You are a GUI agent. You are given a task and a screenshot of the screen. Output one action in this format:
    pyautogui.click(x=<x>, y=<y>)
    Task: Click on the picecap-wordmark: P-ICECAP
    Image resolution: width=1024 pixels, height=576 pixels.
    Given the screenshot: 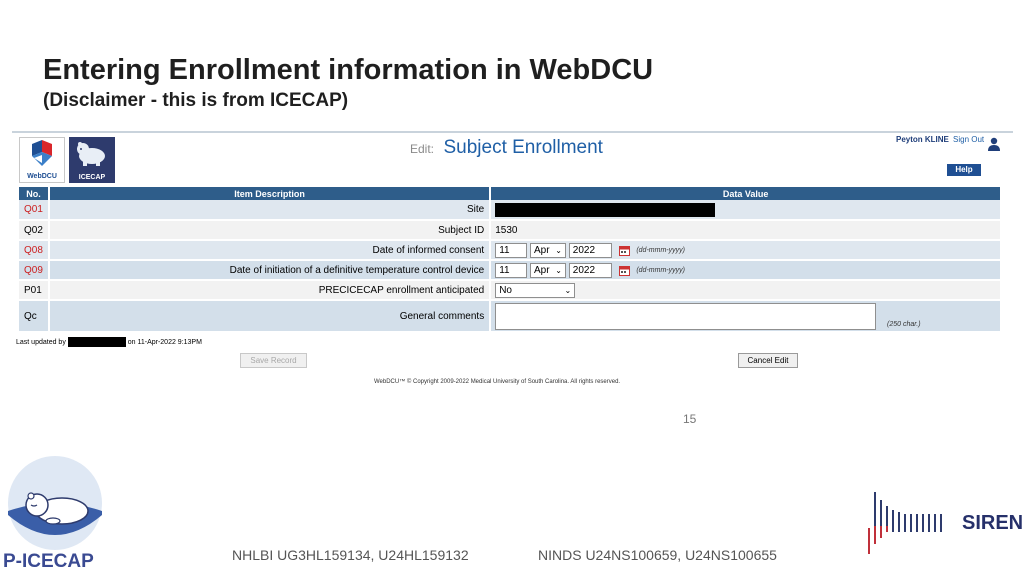 What is the action you would take?
    pyautogui.click(x=48, y=561)
    